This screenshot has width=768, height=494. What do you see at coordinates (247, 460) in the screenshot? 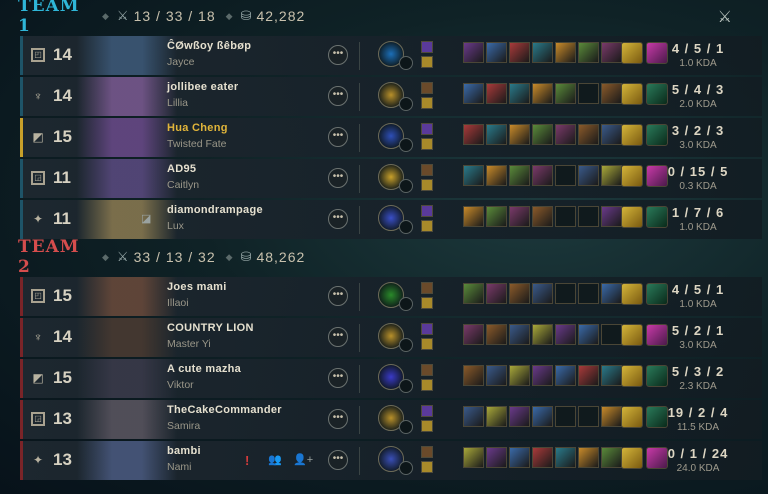
I see `report-warning-icon: !` at bounding box center [247, 460].